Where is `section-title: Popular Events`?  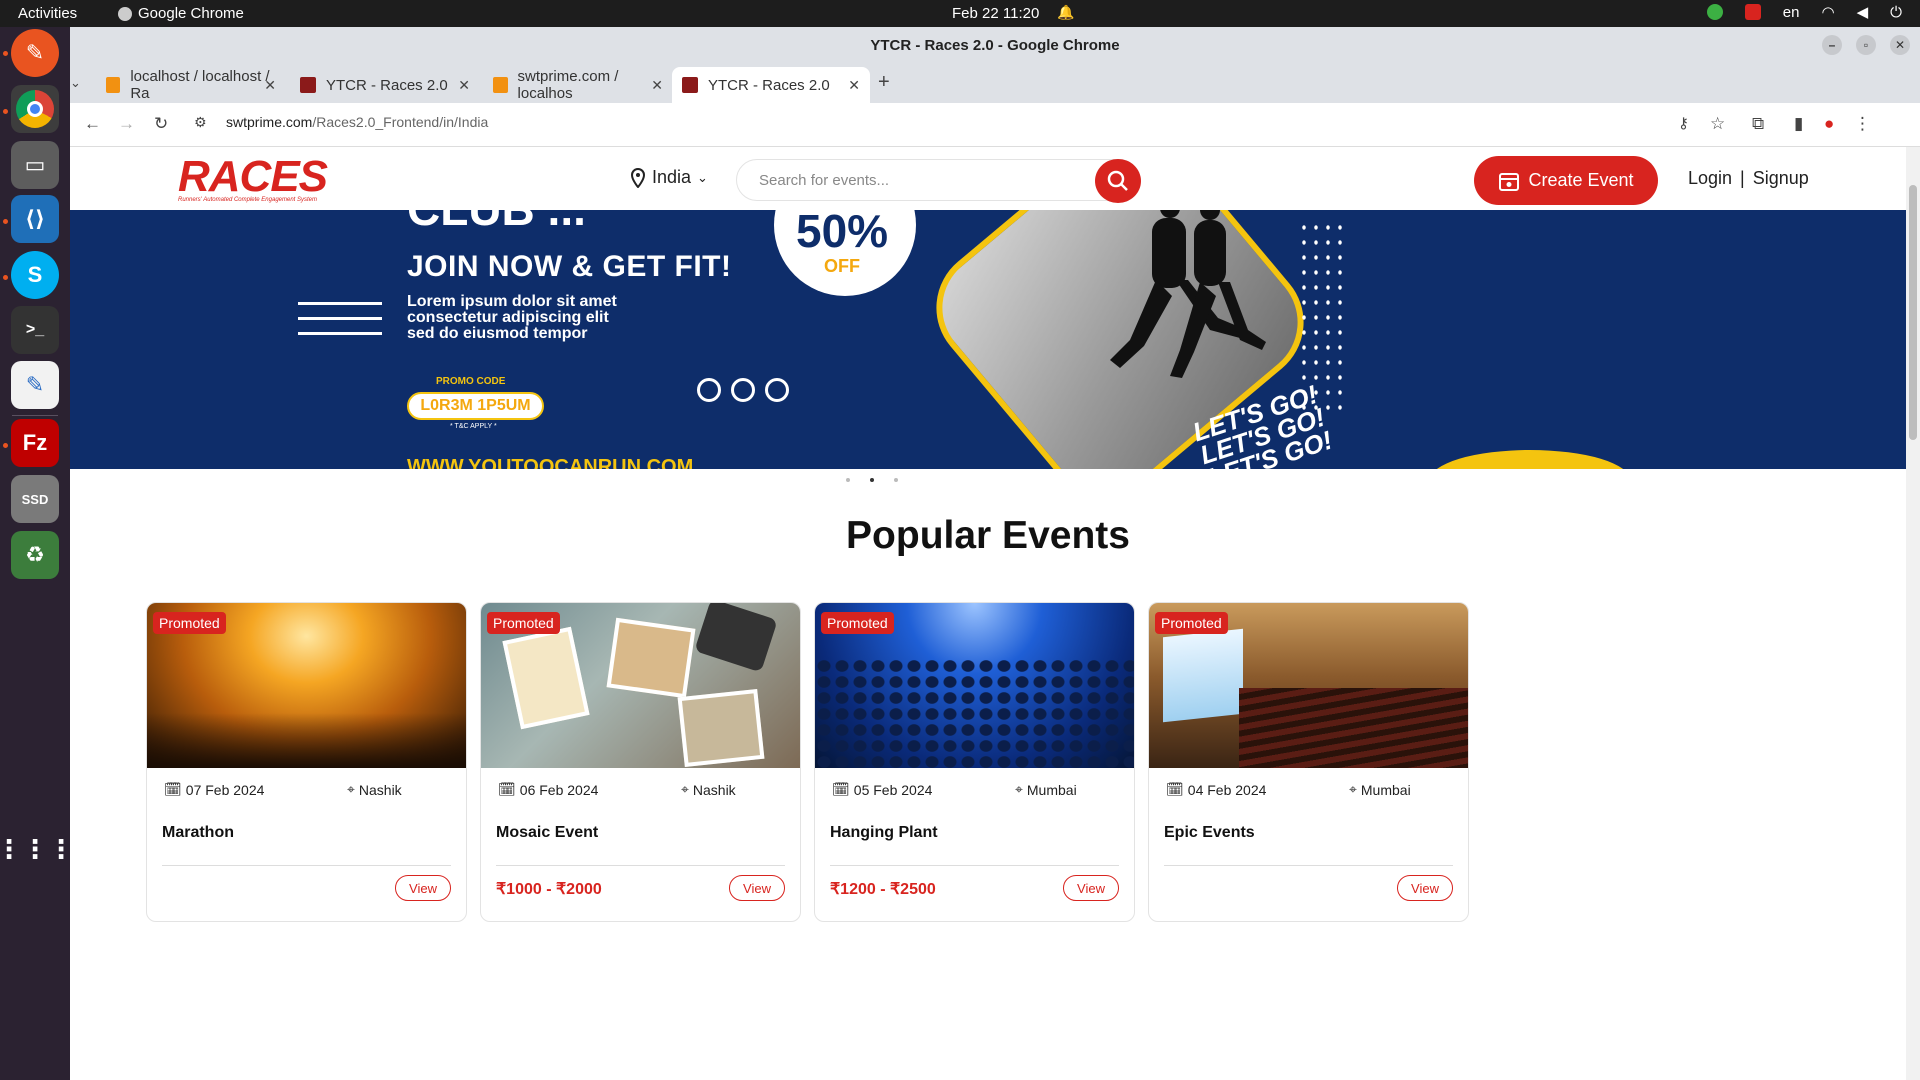
section-title: Popular Events is located at coordinates (988, 535).